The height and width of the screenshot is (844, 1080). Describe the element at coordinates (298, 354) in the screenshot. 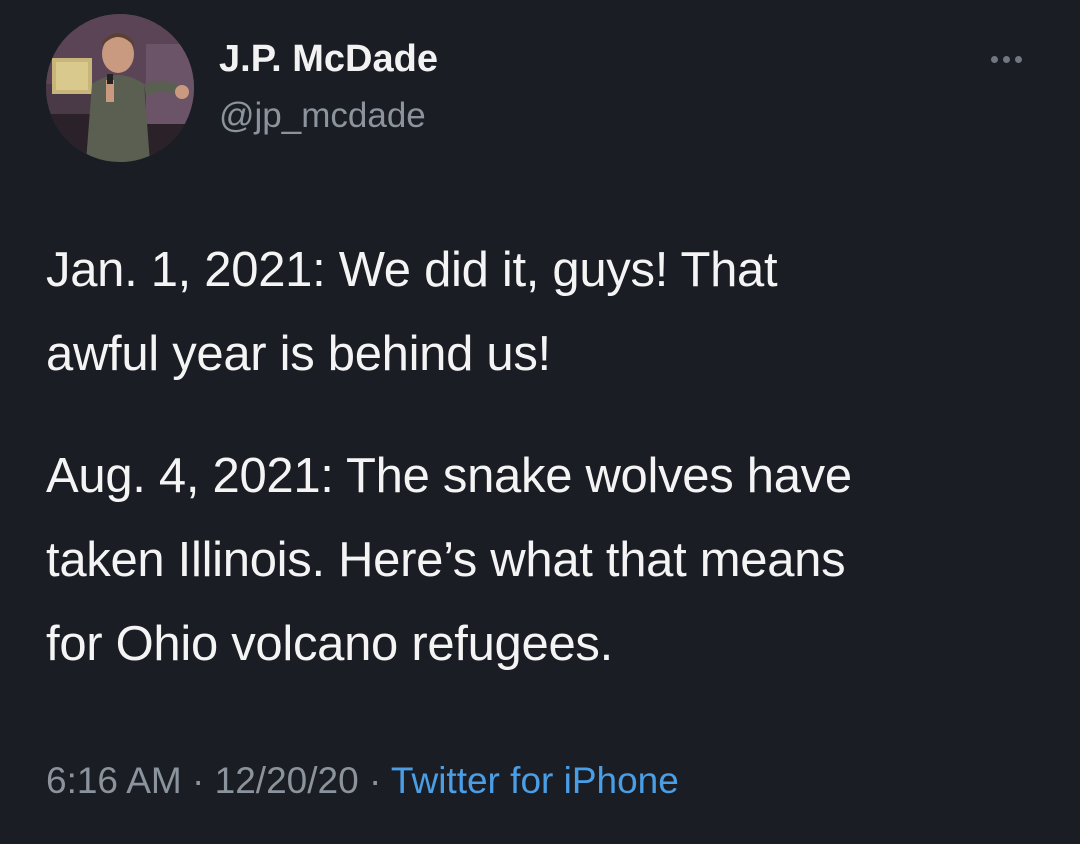

I see `tweet-text-line: awful year is behind us!` at that location.